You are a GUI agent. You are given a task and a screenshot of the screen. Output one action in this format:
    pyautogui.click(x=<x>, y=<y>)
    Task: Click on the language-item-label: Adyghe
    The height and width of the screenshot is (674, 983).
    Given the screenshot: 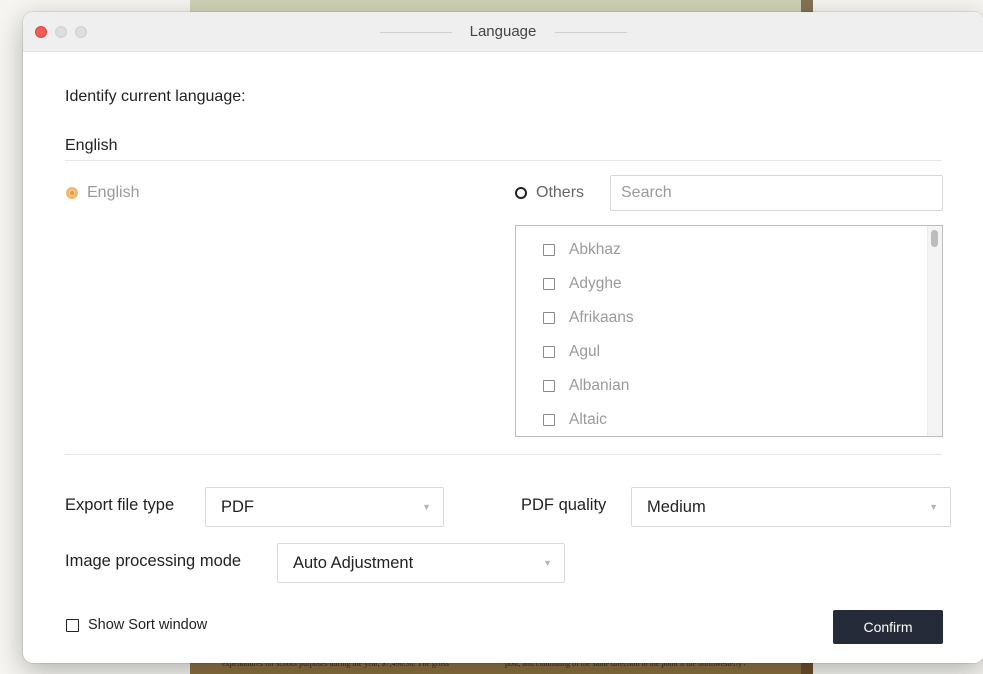 What is the action you would take?
    pyautogui.click(x=595, y=283)
    